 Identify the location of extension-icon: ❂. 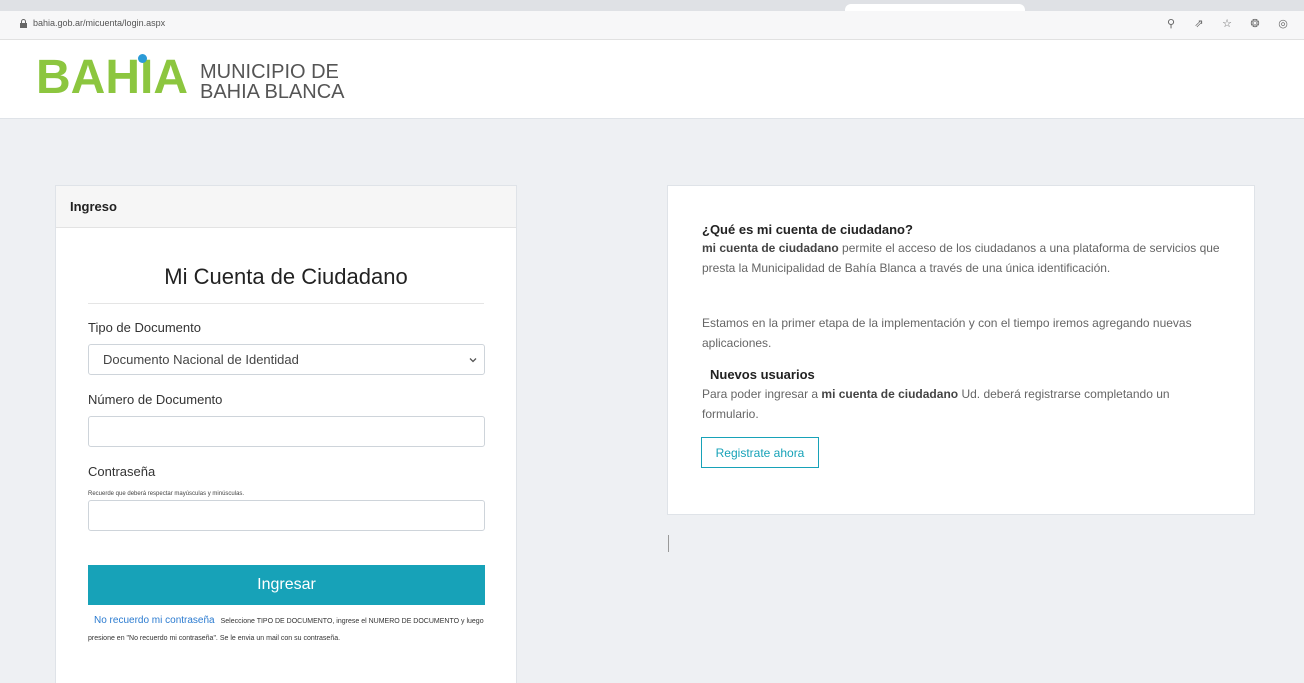
(1255, 23).